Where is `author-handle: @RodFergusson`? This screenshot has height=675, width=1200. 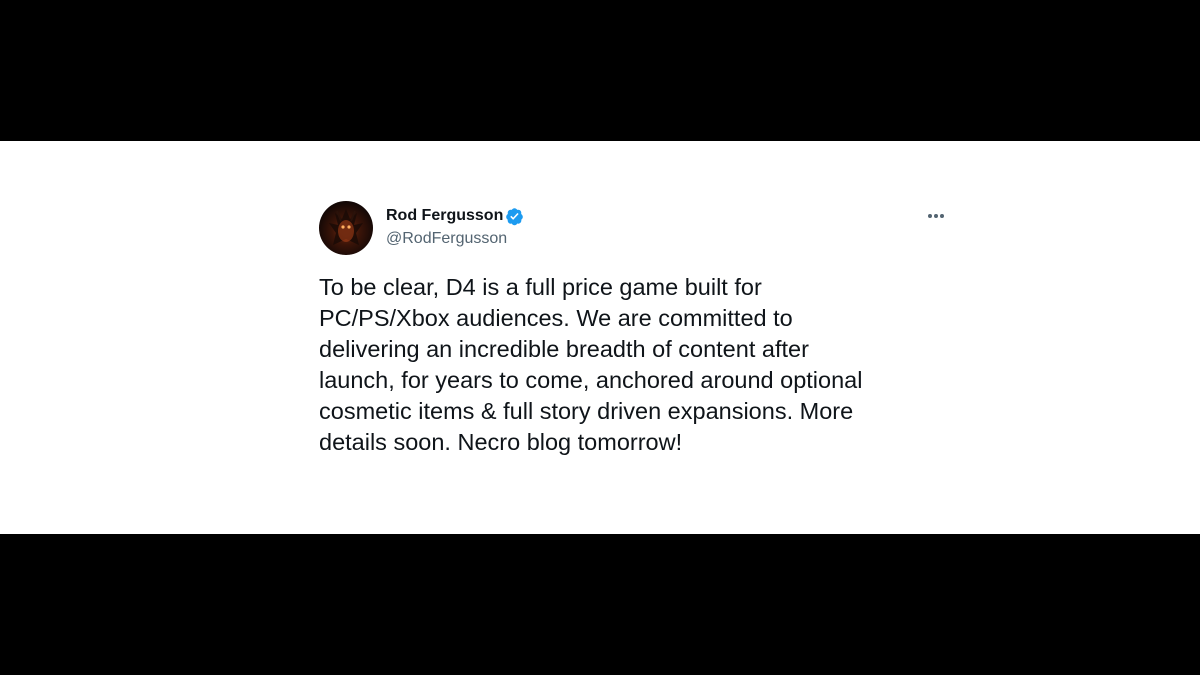
author-handle: @RodFergusson is located at coordinates (446, 239).